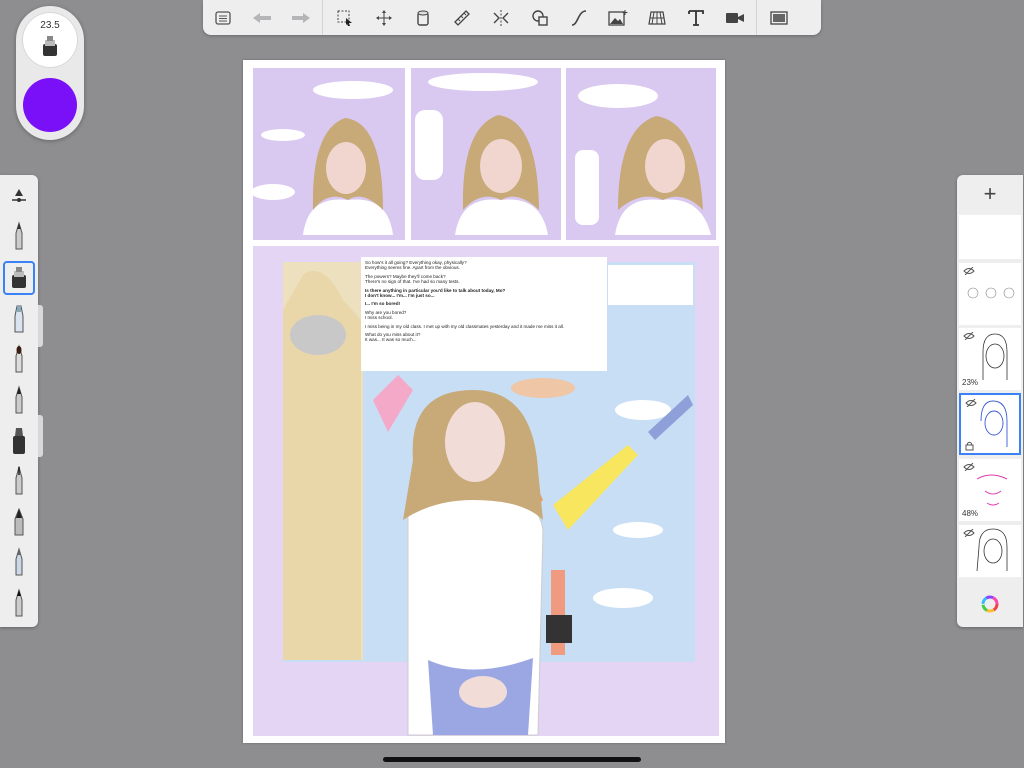 This screenshot has height=768, width=1024. Describe the element at coordinates (422, 17) in the screenshot. I see `fill-icon` at that location.